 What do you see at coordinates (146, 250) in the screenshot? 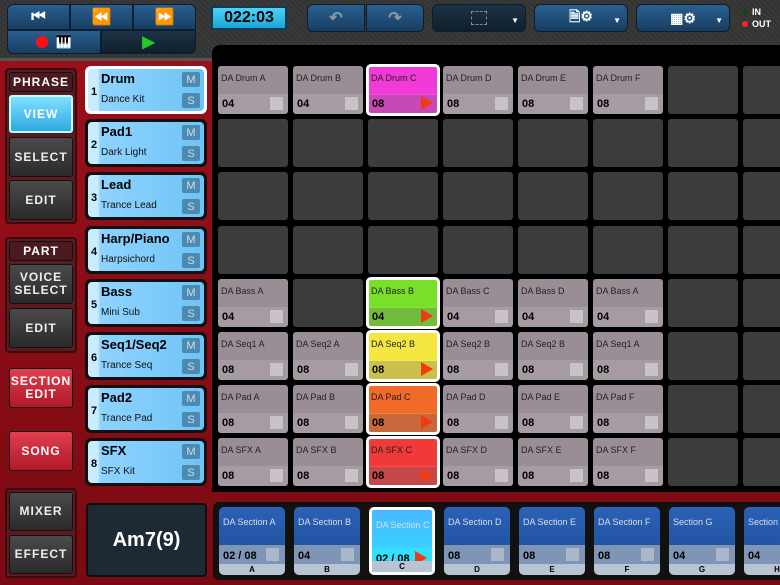
I see `part-4: 4 Harp/Piano Harpsichord M S` at bounding box center [146, 250].